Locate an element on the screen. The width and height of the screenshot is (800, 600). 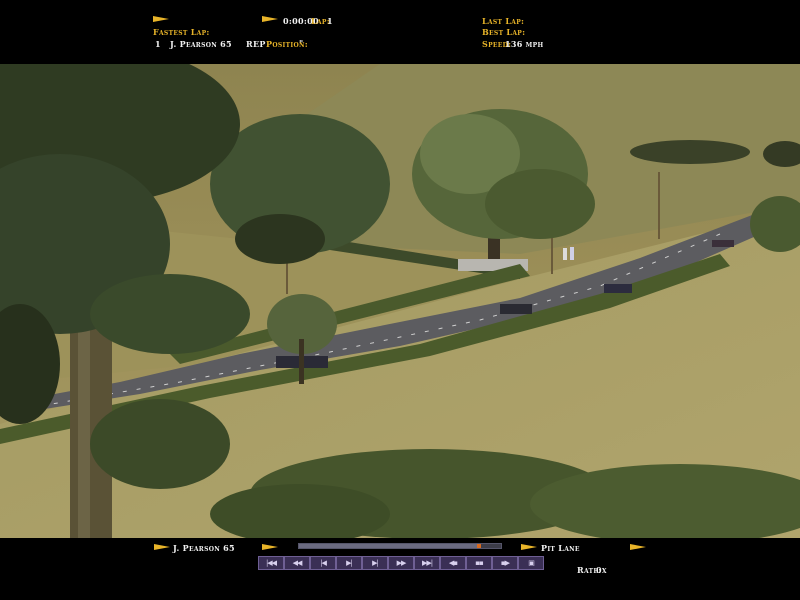
fastest-lap-label: Fastest Lap: is located at coordinates (181, 32).